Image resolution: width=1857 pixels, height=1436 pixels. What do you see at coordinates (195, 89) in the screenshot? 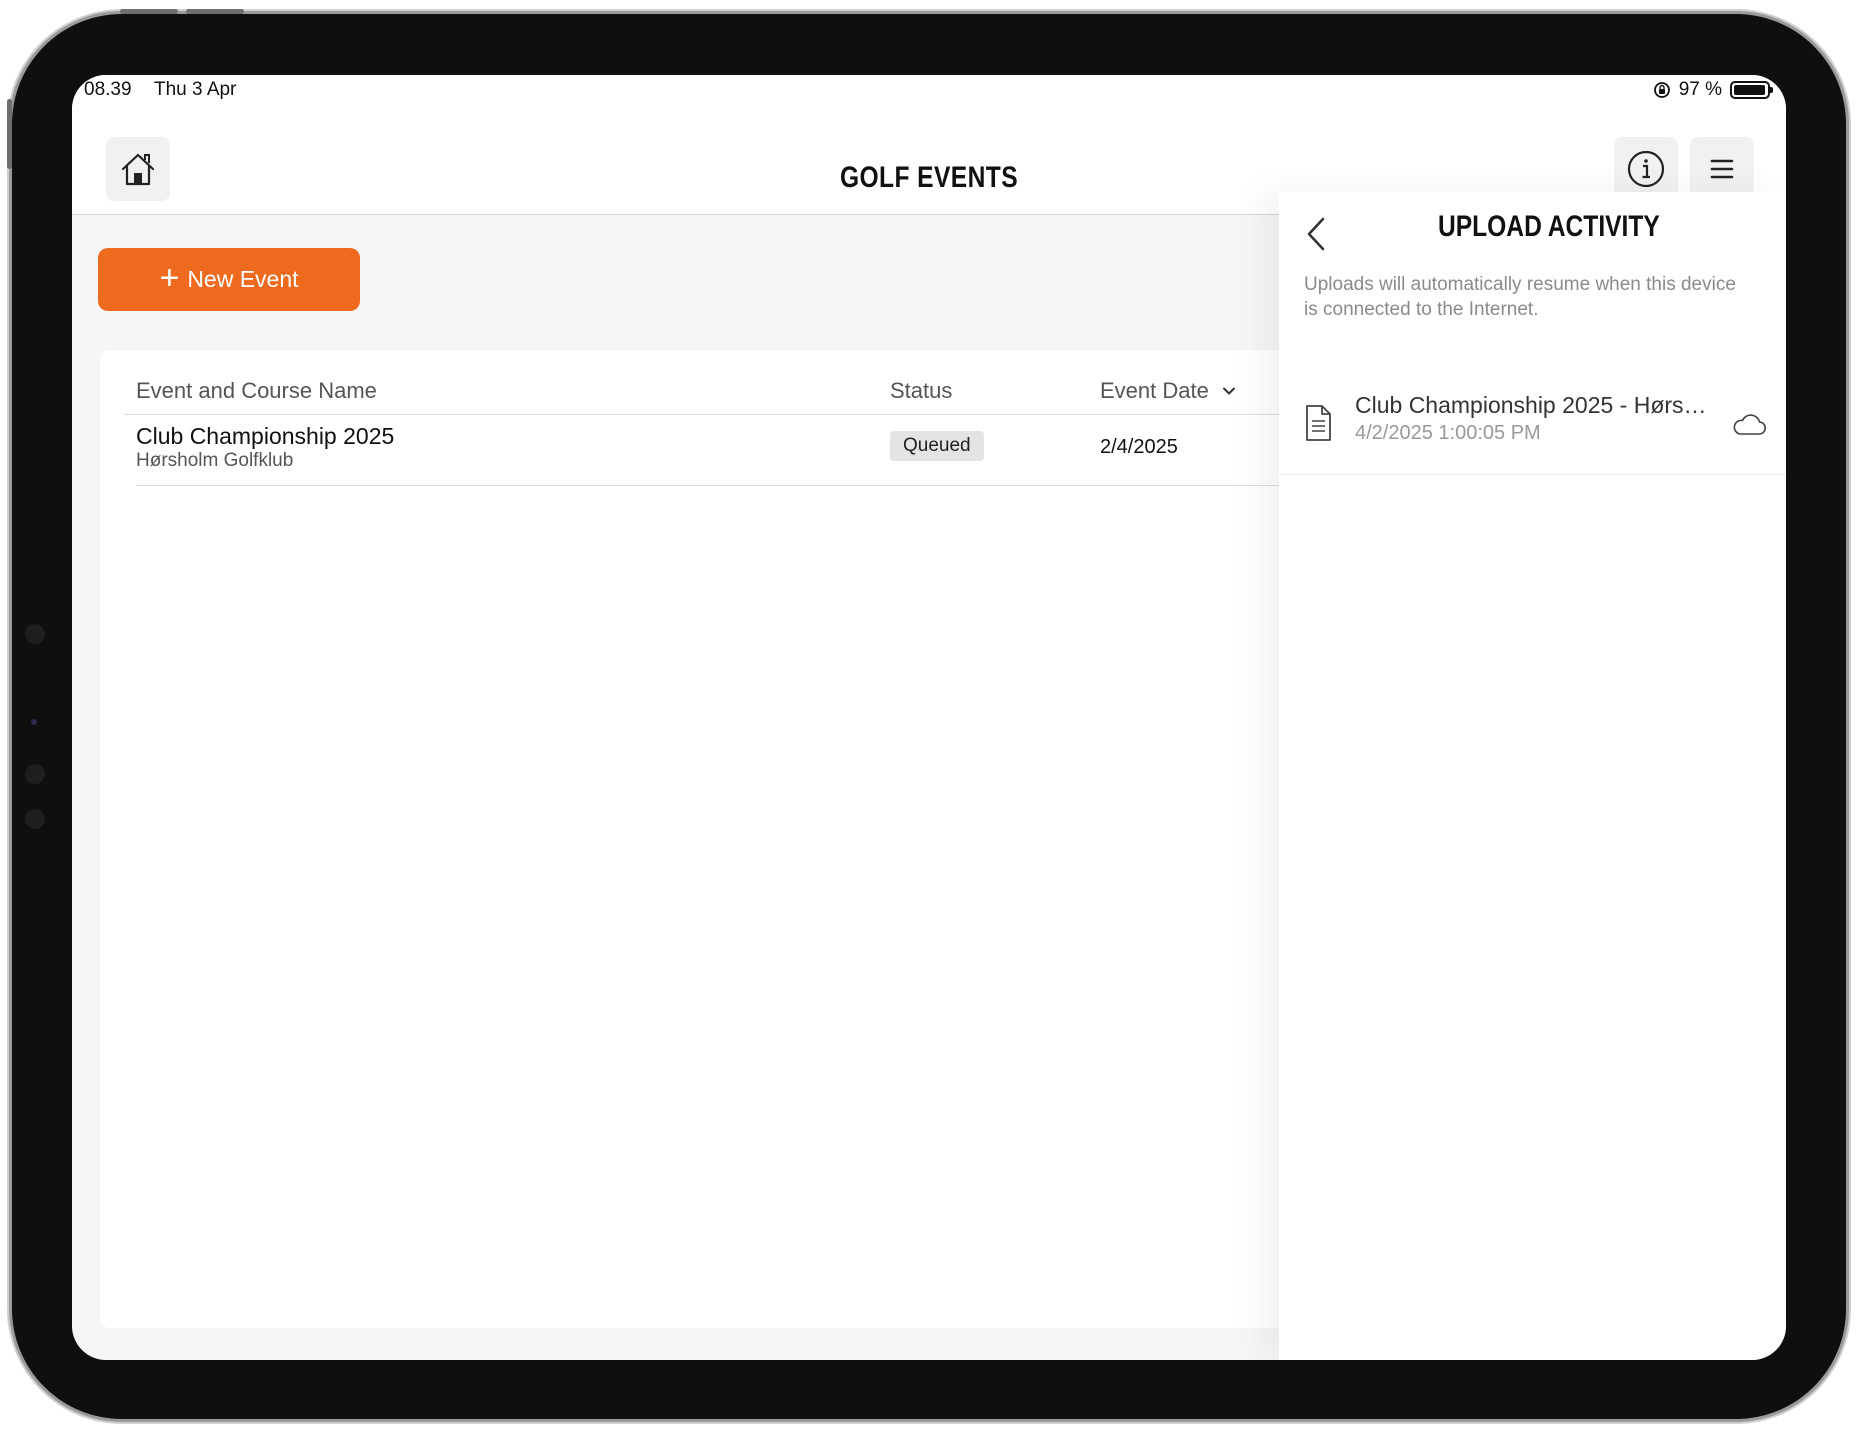
I see `status-date: Thu 3 Apr` at bounding box center [195, 89].